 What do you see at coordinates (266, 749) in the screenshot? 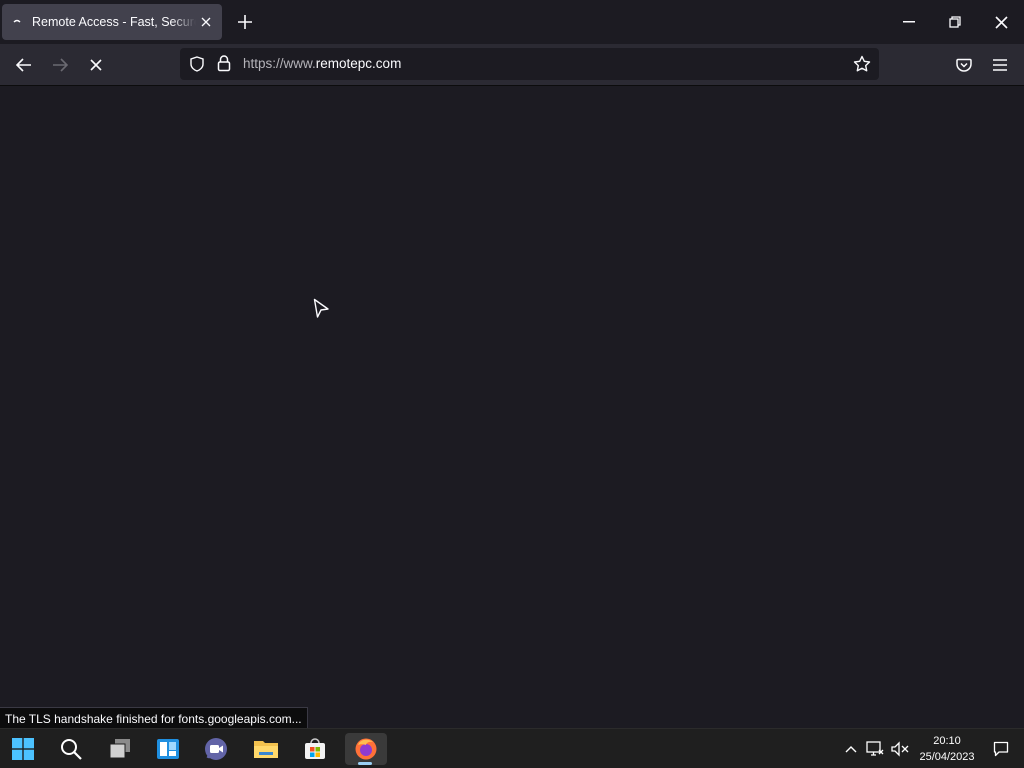
I see `file-explorer-icon` at bounding box center [266, 749].